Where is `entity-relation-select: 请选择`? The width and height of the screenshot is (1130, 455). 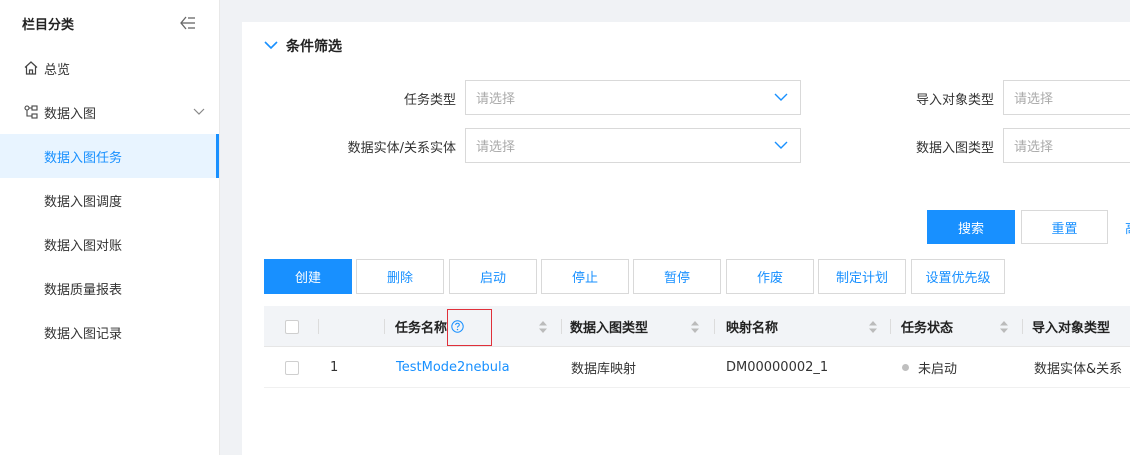 entity-relation-select: 请选择 is located at coordinates (633, 145).